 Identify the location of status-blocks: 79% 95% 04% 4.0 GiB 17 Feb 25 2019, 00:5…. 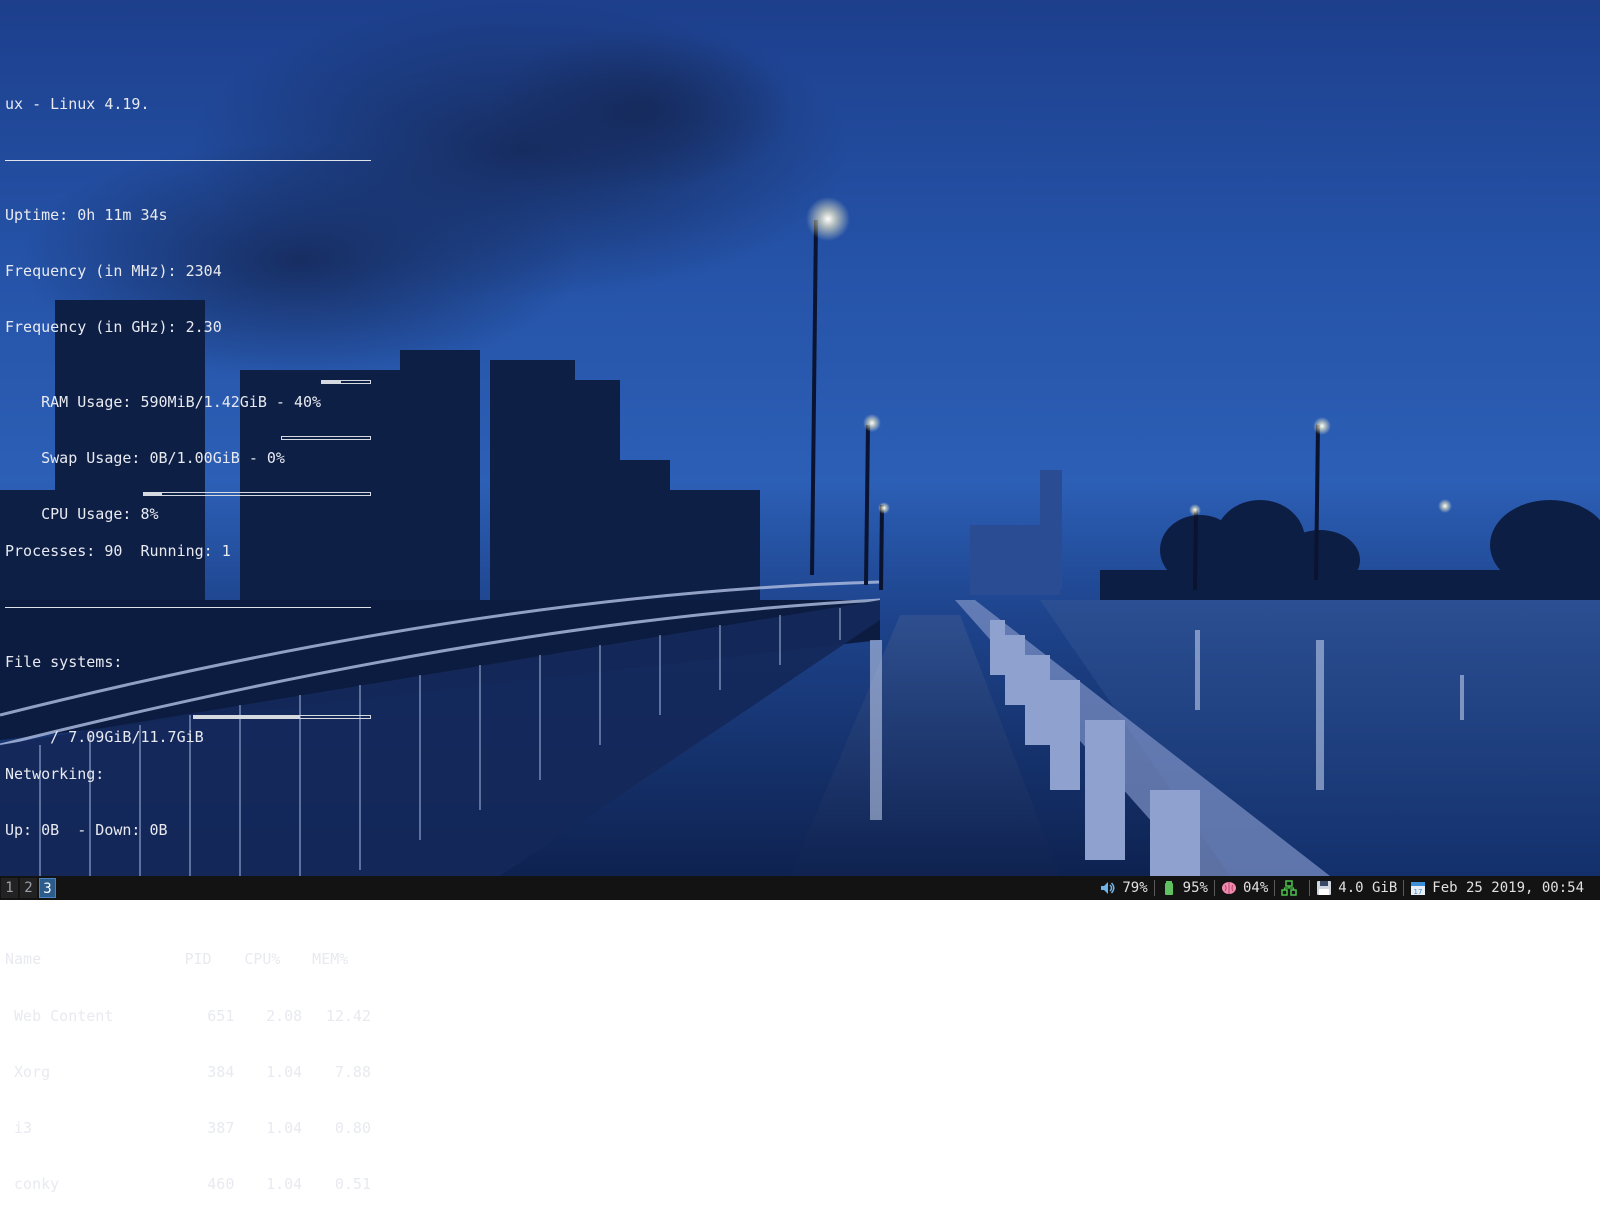
(1347, 888).